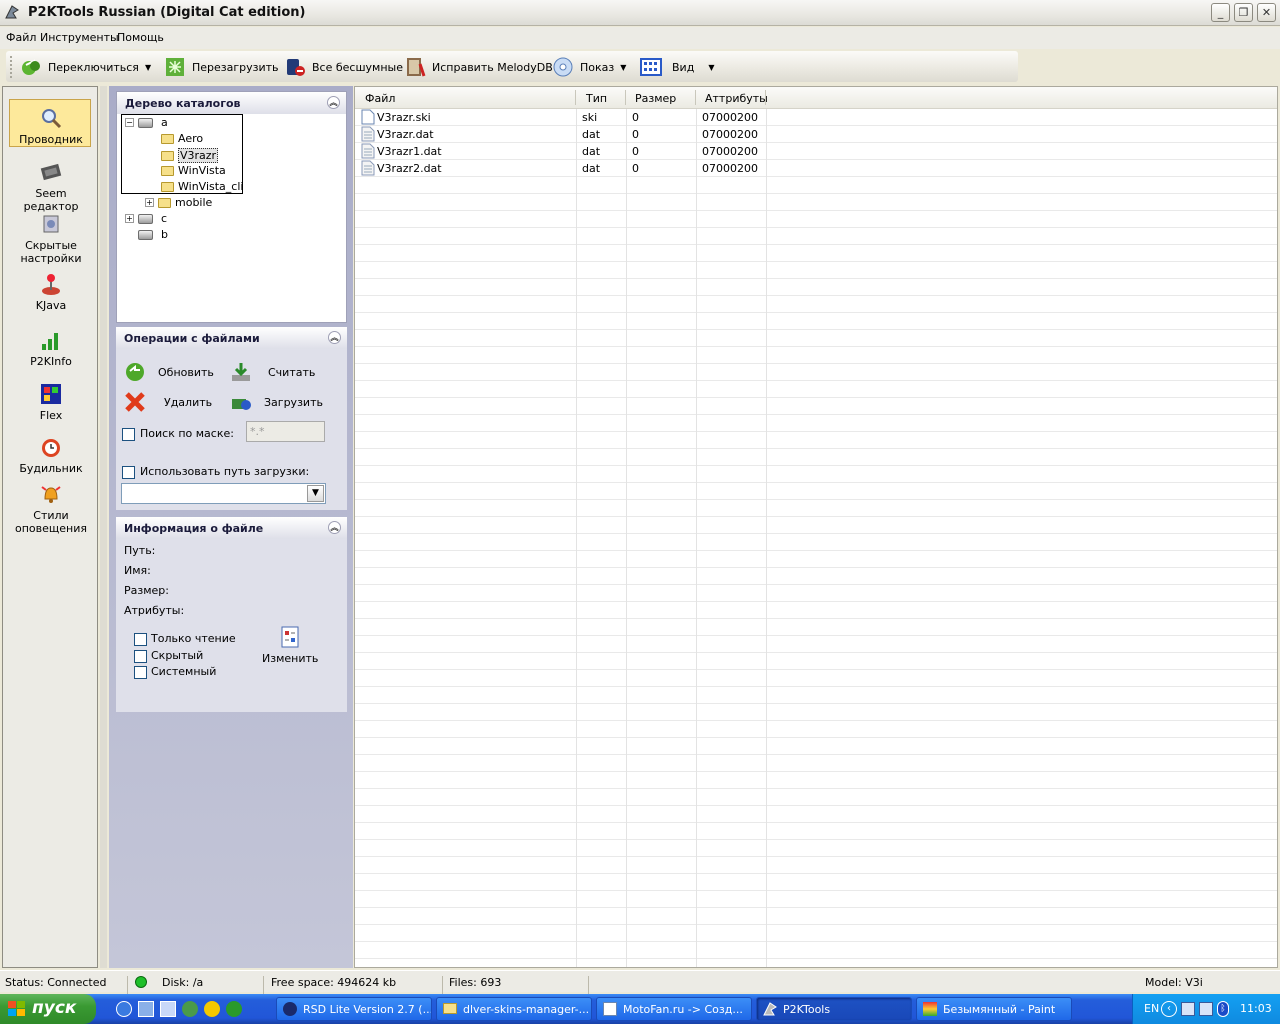 The height and width of the screenshot is (1024, 1280). Describe the element at coordinates (103, 527) in the screenshot. I see `sidebar-splitter` at that location.